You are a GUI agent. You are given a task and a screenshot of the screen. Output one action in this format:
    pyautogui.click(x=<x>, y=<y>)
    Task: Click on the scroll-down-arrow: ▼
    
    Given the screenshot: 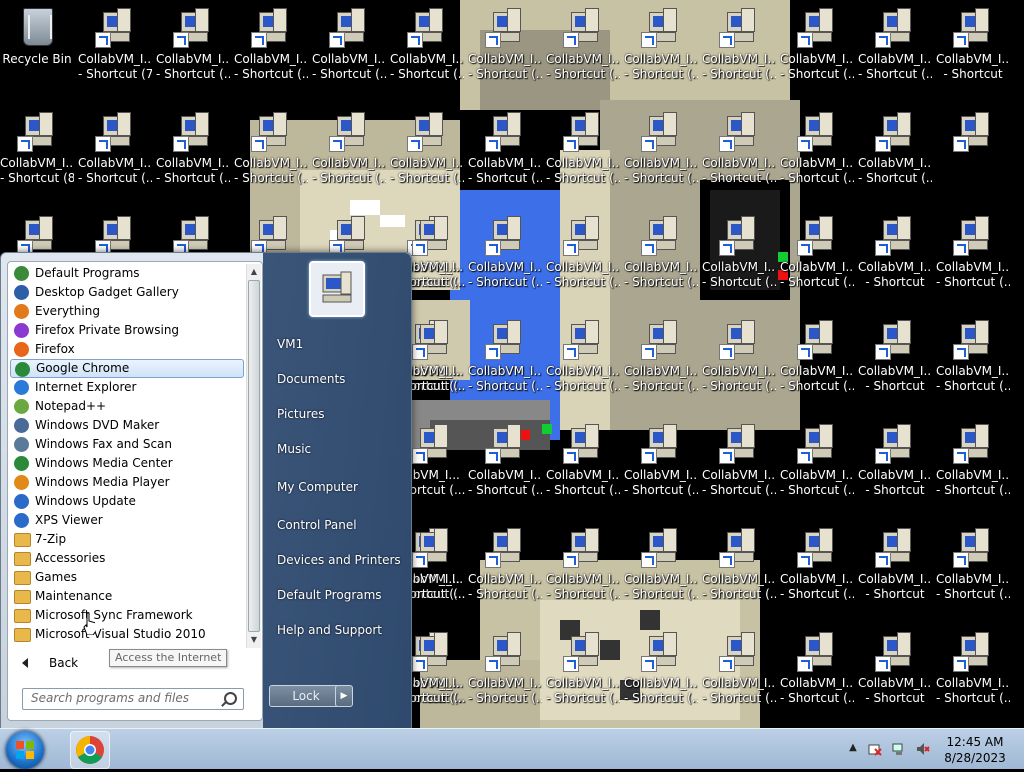 What is the action you would take?
    pyautogui.click(x=254, y=640)
    